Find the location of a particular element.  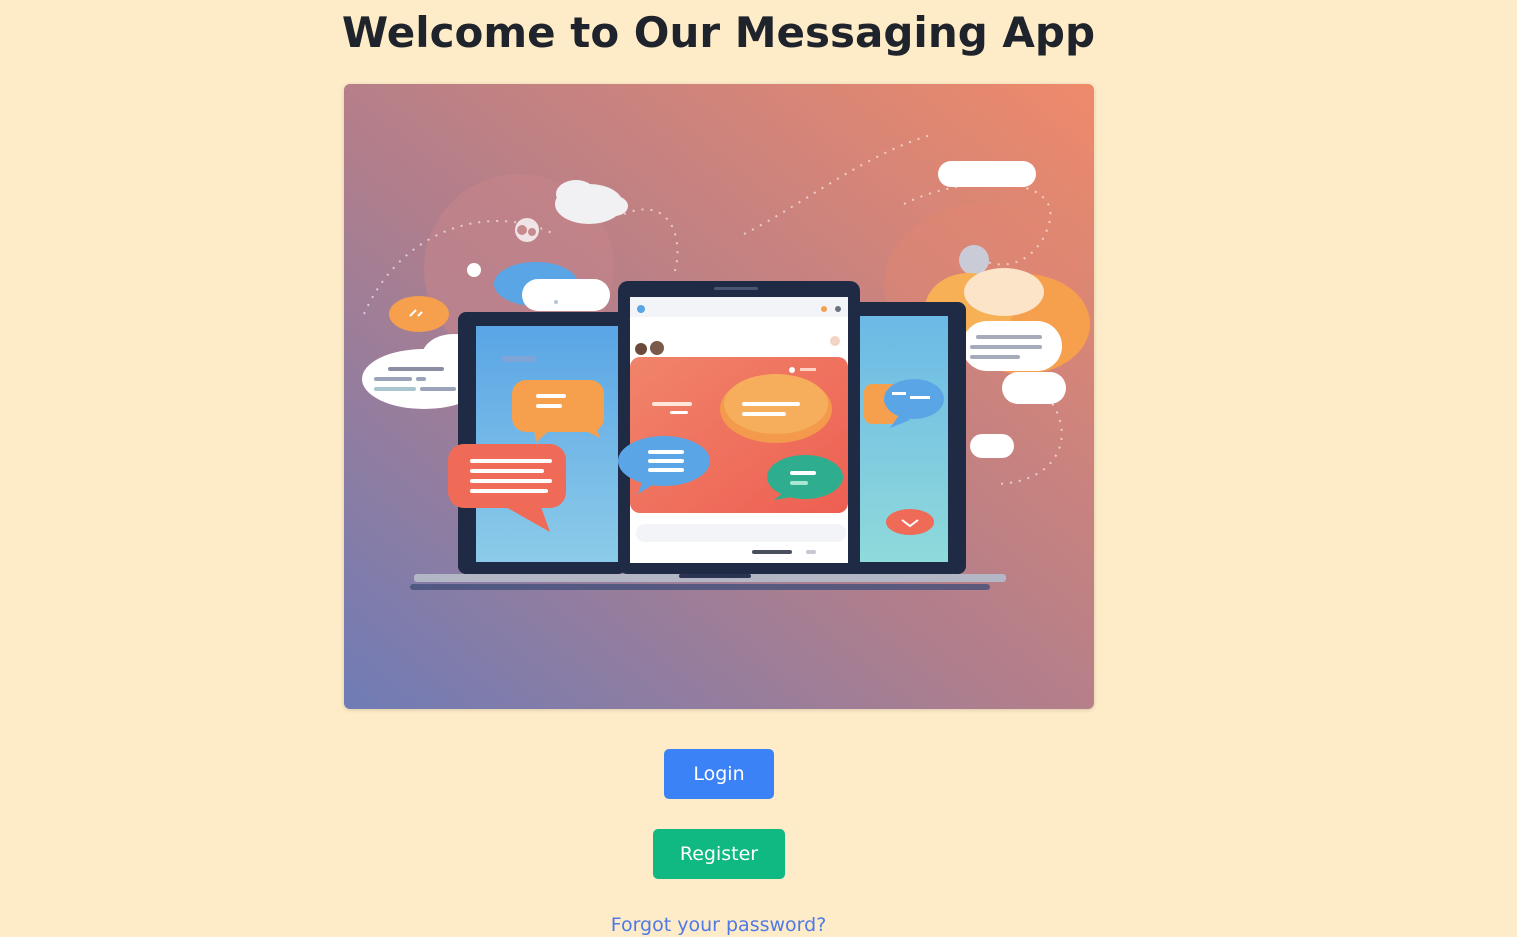

login-button: Login is located at coordinates (719, 774).